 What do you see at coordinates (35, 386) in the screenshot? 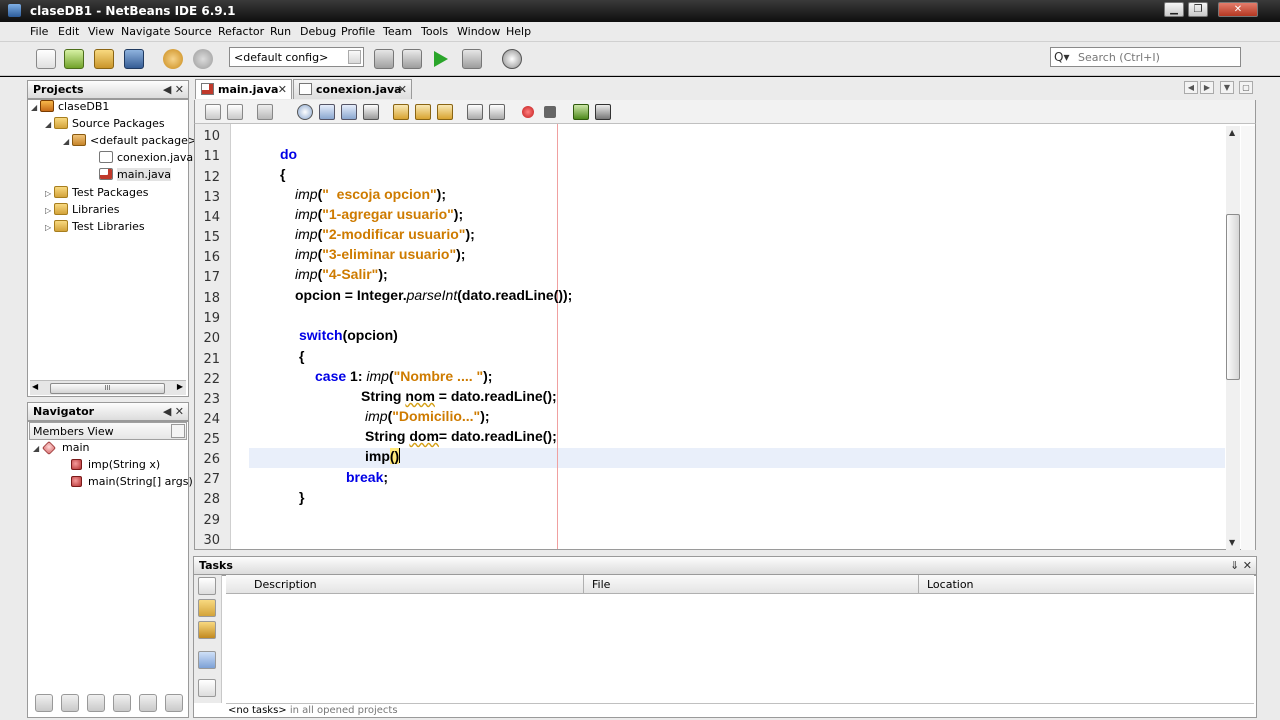
I see `scroll-left-icon: ◀` at bounding box center [35, 386].